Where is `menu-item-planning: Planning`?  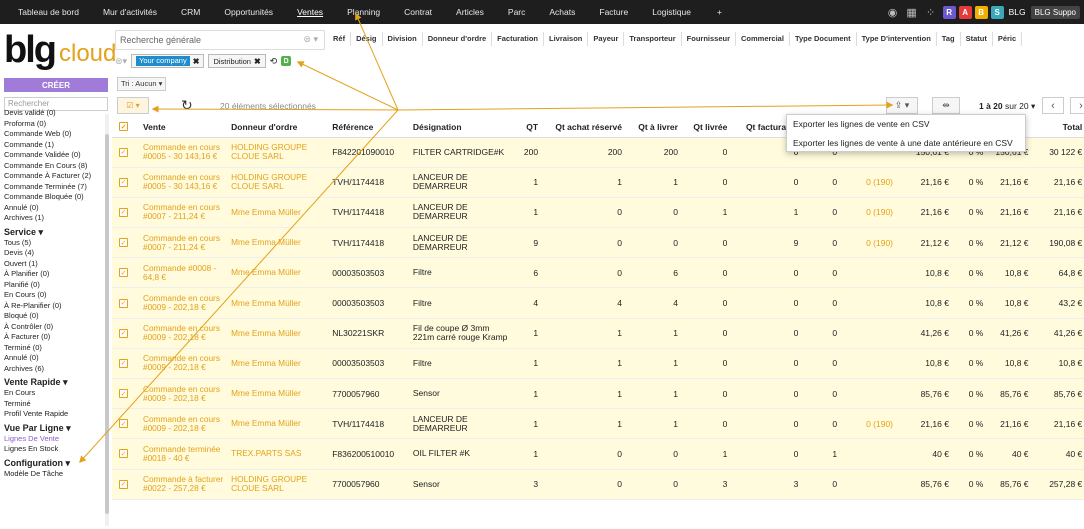
menu-item-planning: Planning is located at coordinates (363, 12).